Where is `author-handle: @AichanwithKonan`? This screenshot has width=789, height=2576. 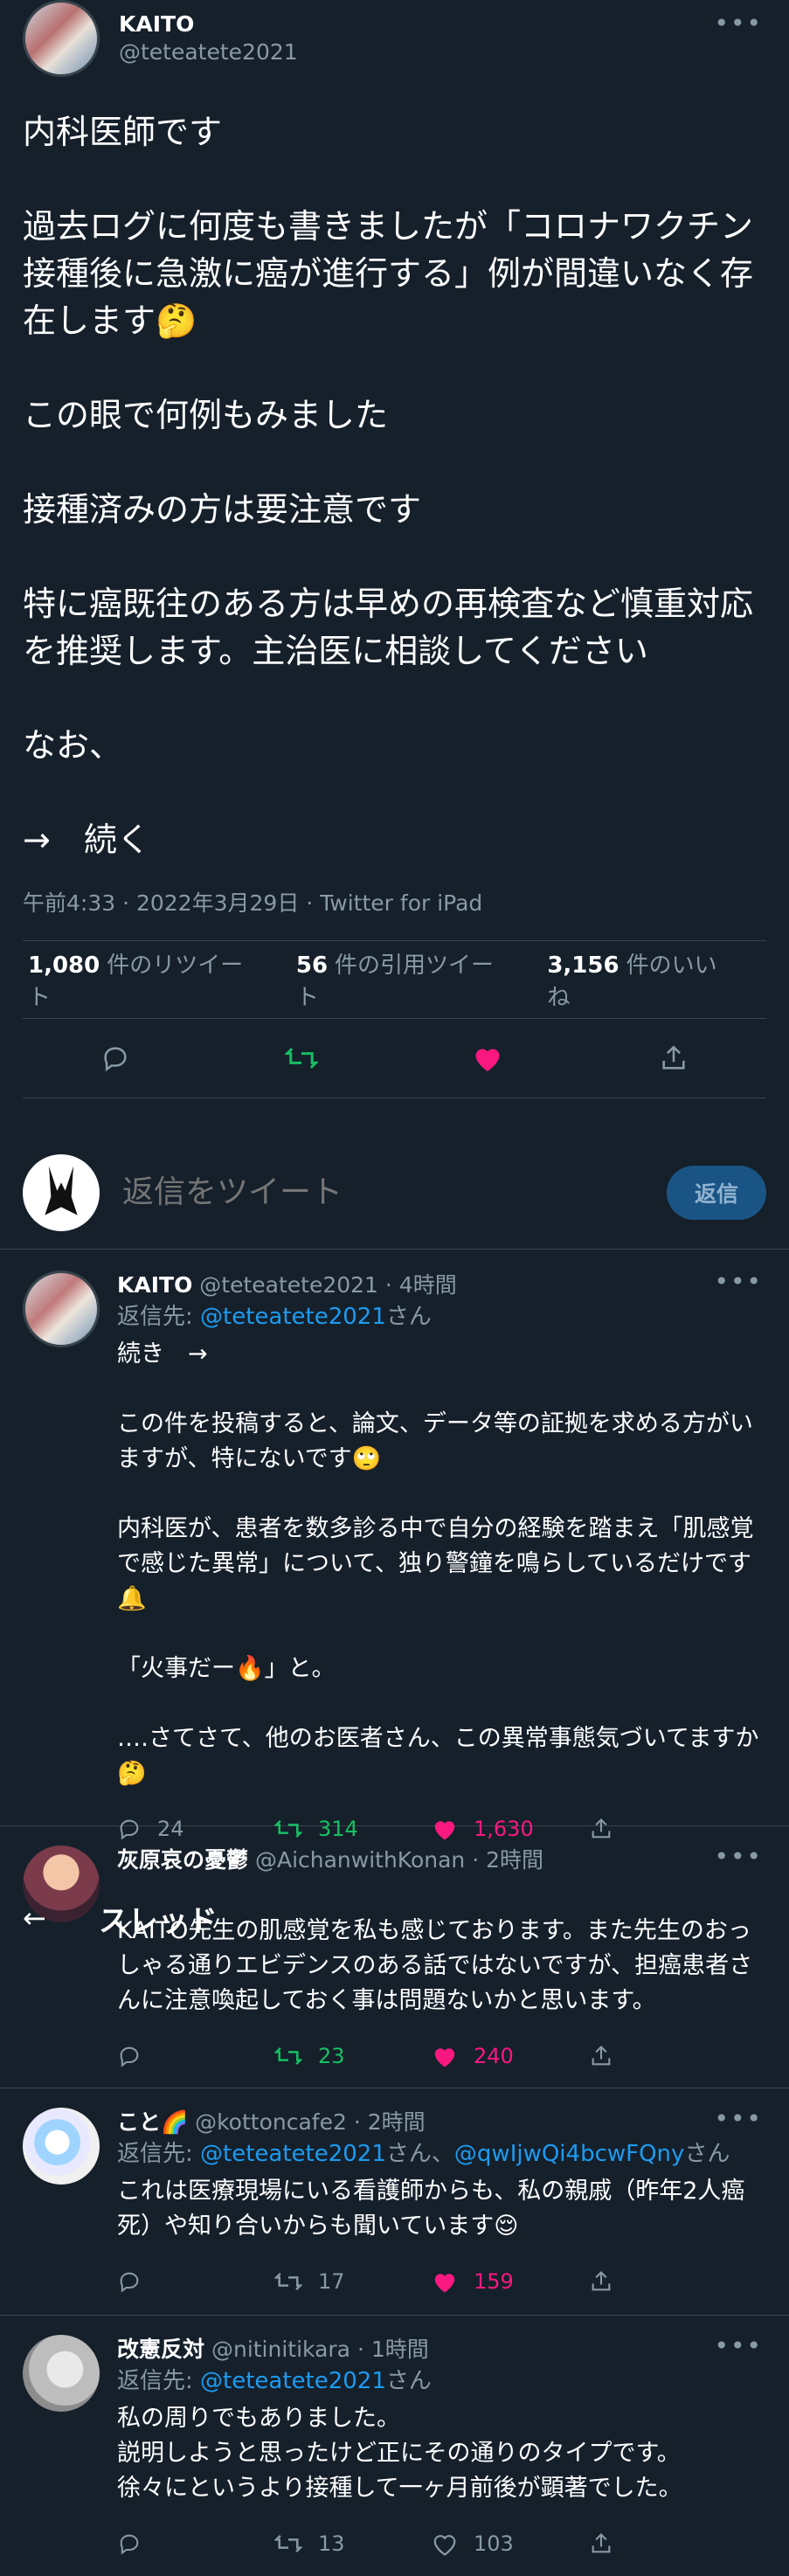
author-handle: @AichanwithKonan is located at coordinates (360, 1860).